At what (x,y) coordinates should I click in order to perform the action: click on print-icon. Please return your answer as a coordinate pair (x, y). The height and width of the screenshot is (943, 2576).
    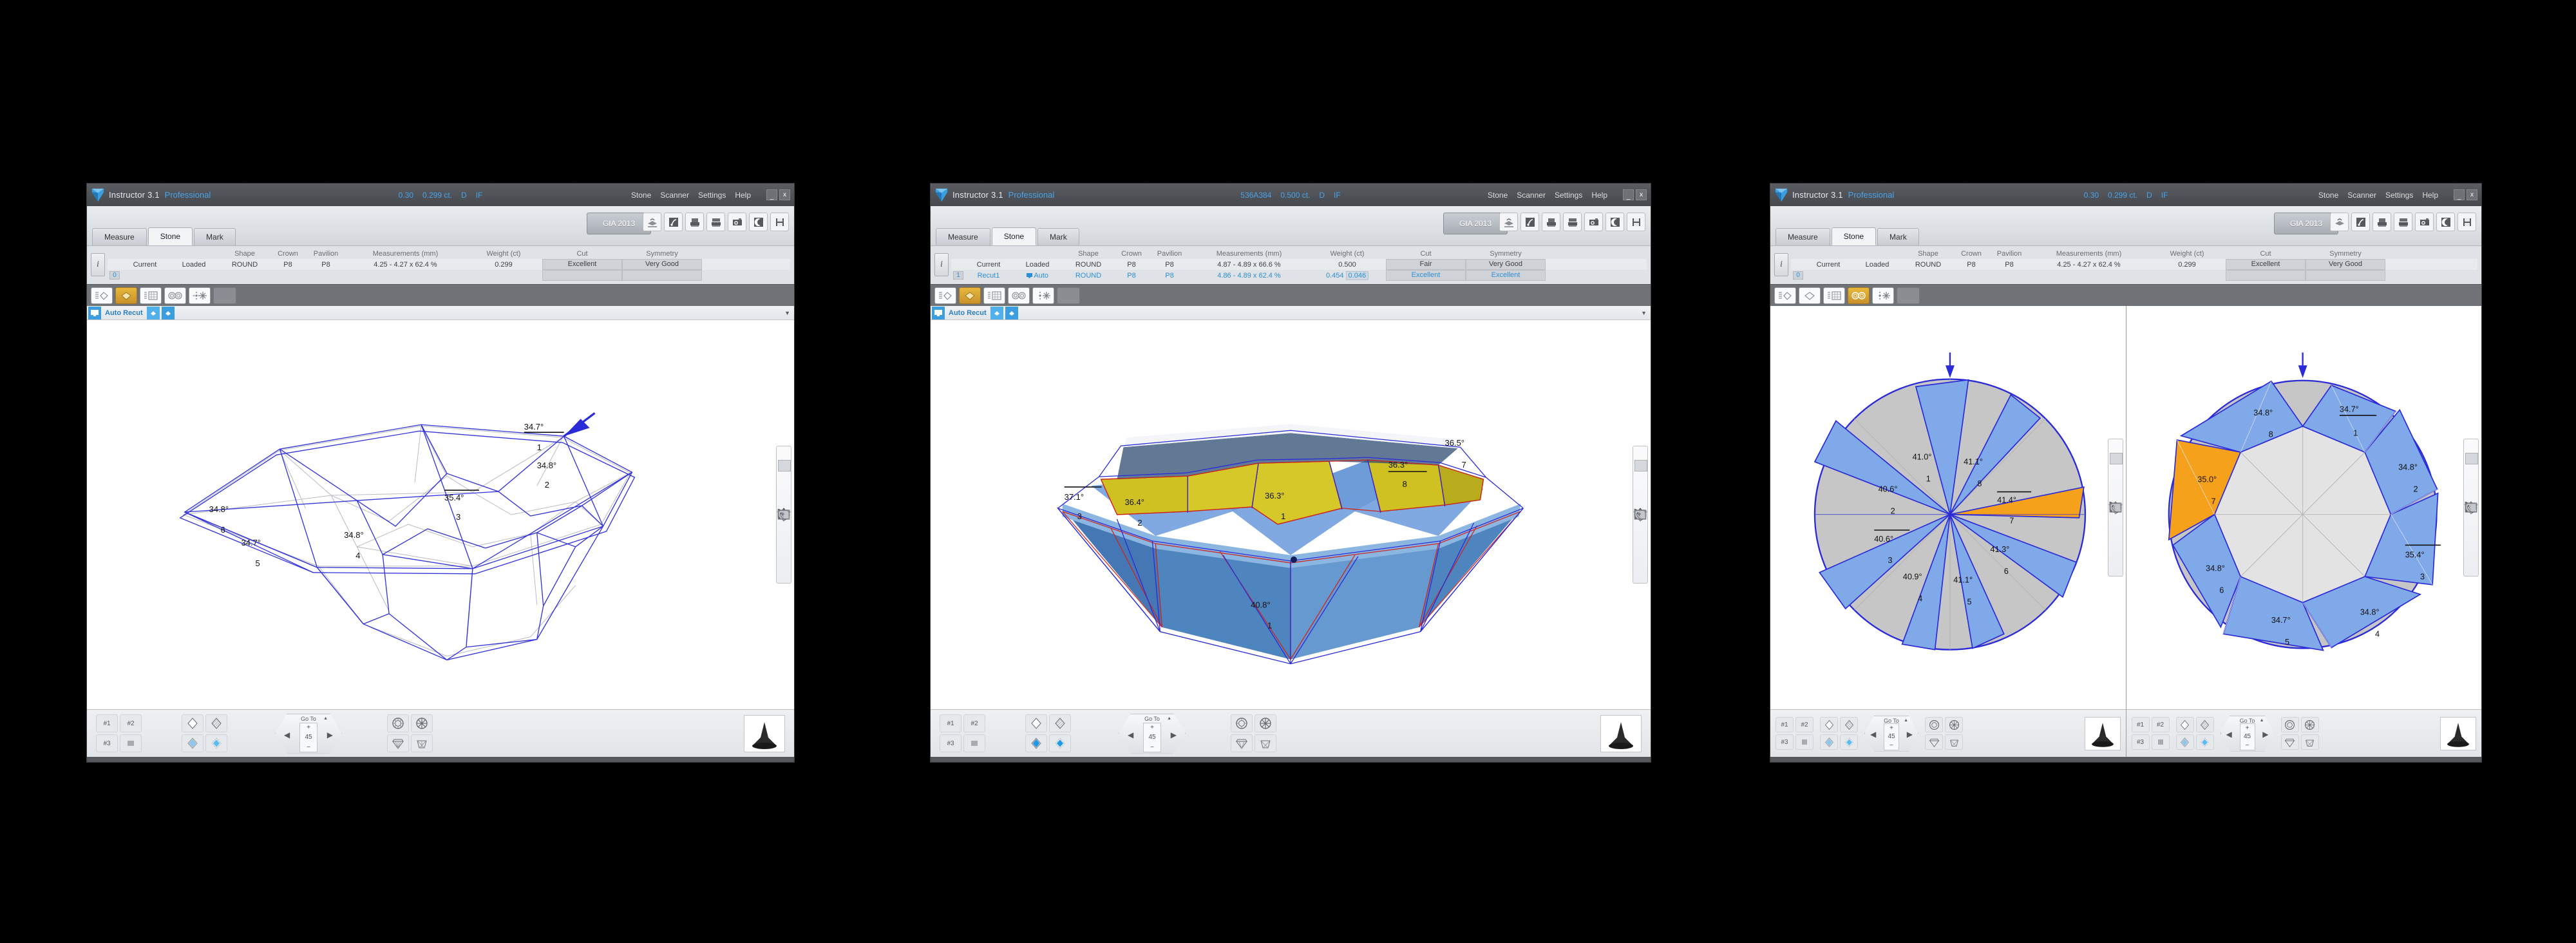
    Looking at the image, I should click on (2381, 222).